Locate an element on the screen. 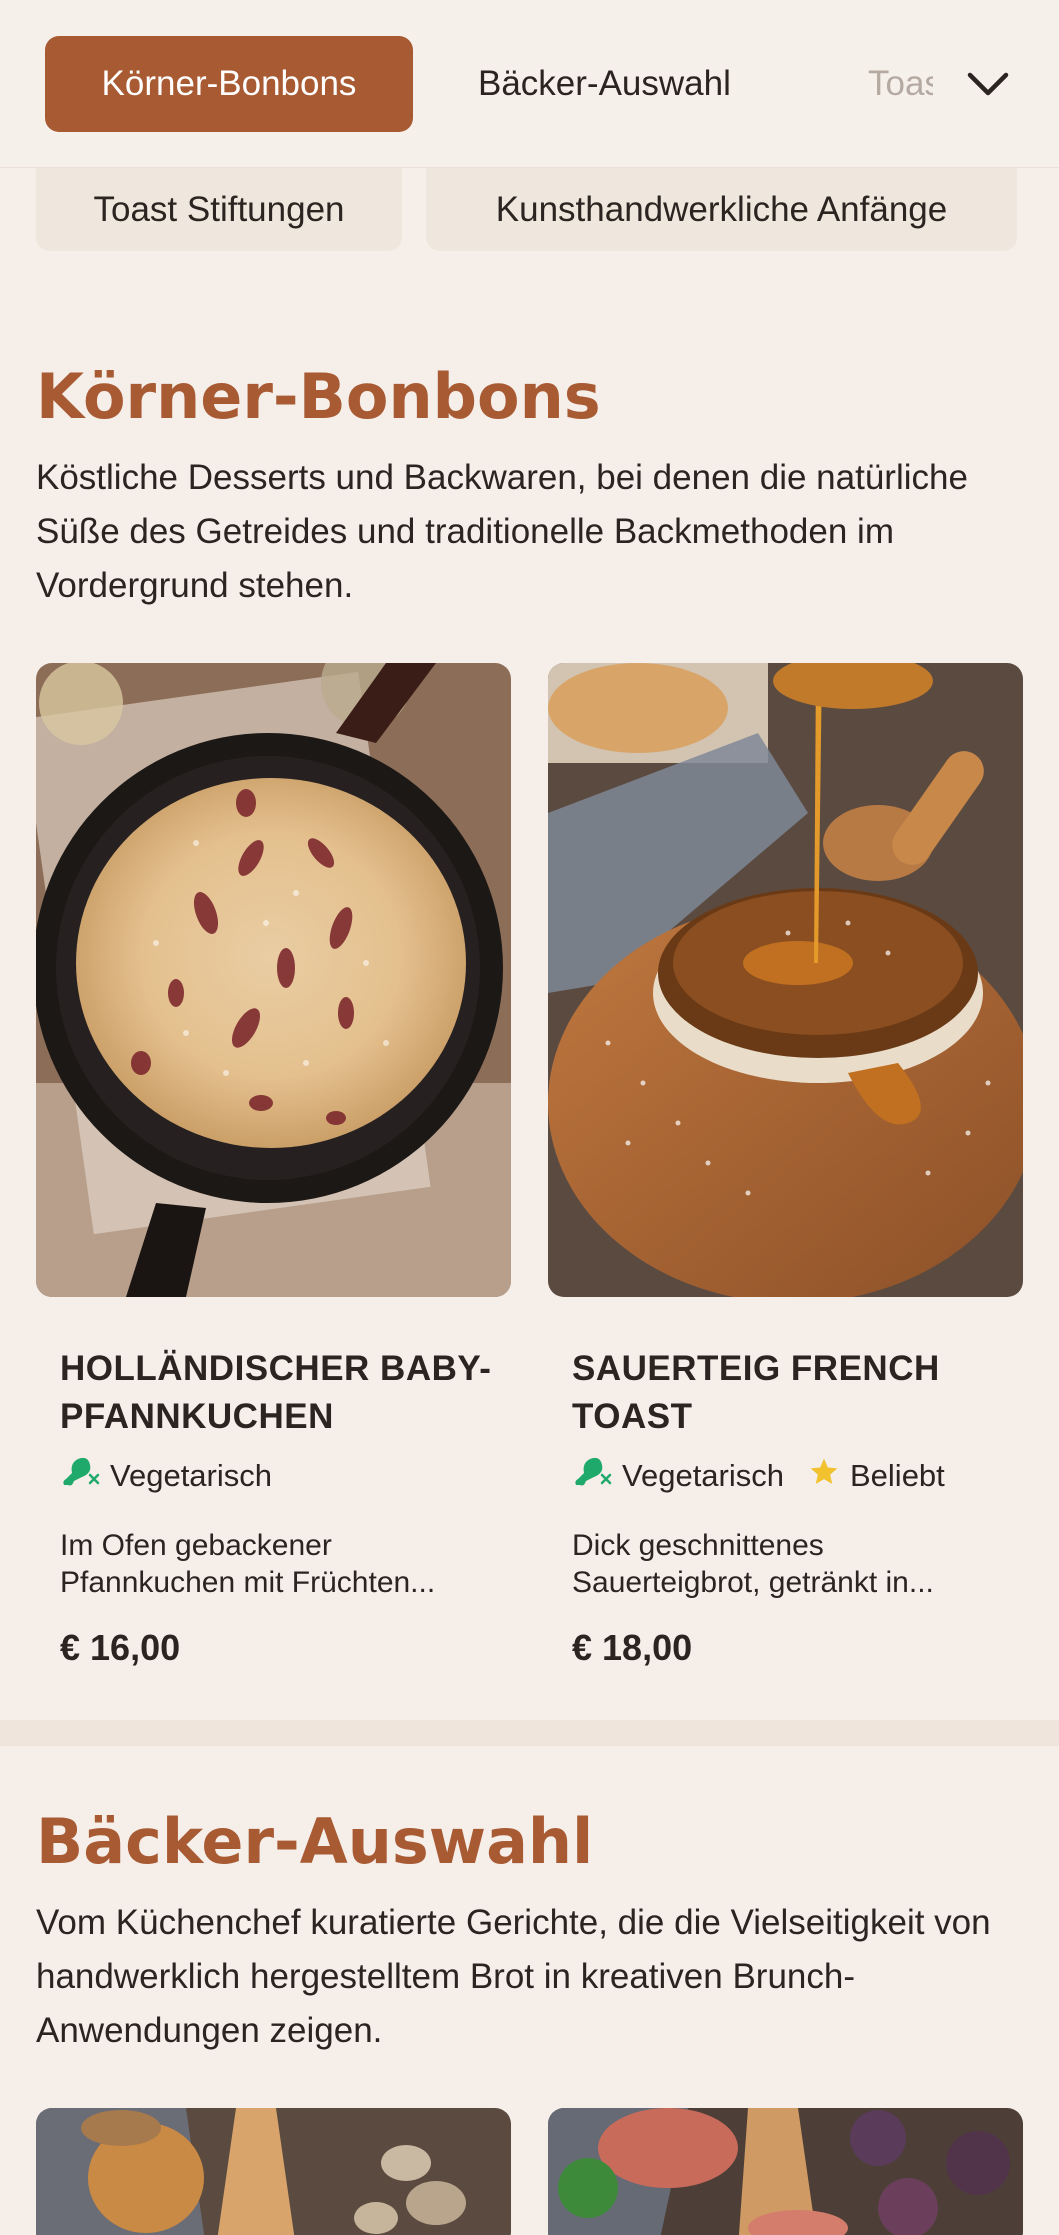 This screenshot has height=2235, width=1059. tab-baecker-auswahl: Bäcker-Auswahl is located at coordinates (604, 84).